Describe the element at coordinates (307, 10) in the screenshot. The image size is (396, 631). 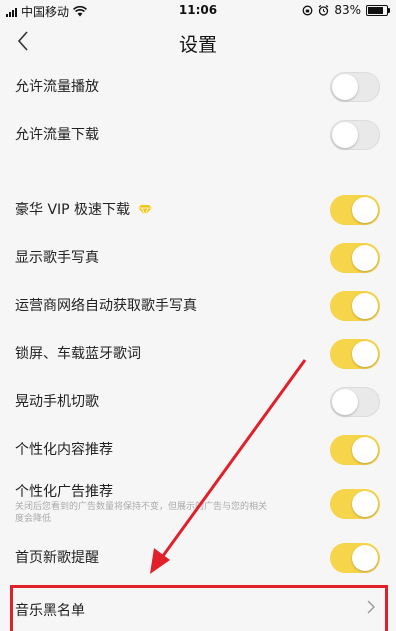
I see `rotation-lock-icon` at that location.